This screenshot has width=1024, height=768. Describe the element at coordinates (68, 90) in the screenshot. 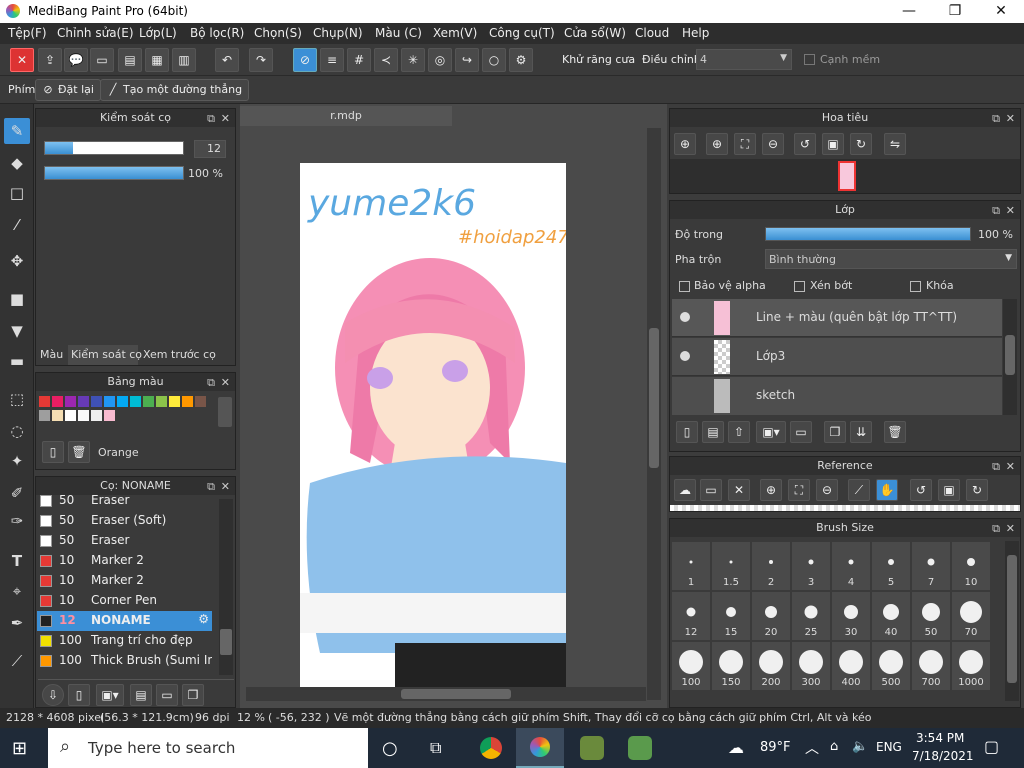

I see `reset-button: ⊘ Đặt lại` at that location.